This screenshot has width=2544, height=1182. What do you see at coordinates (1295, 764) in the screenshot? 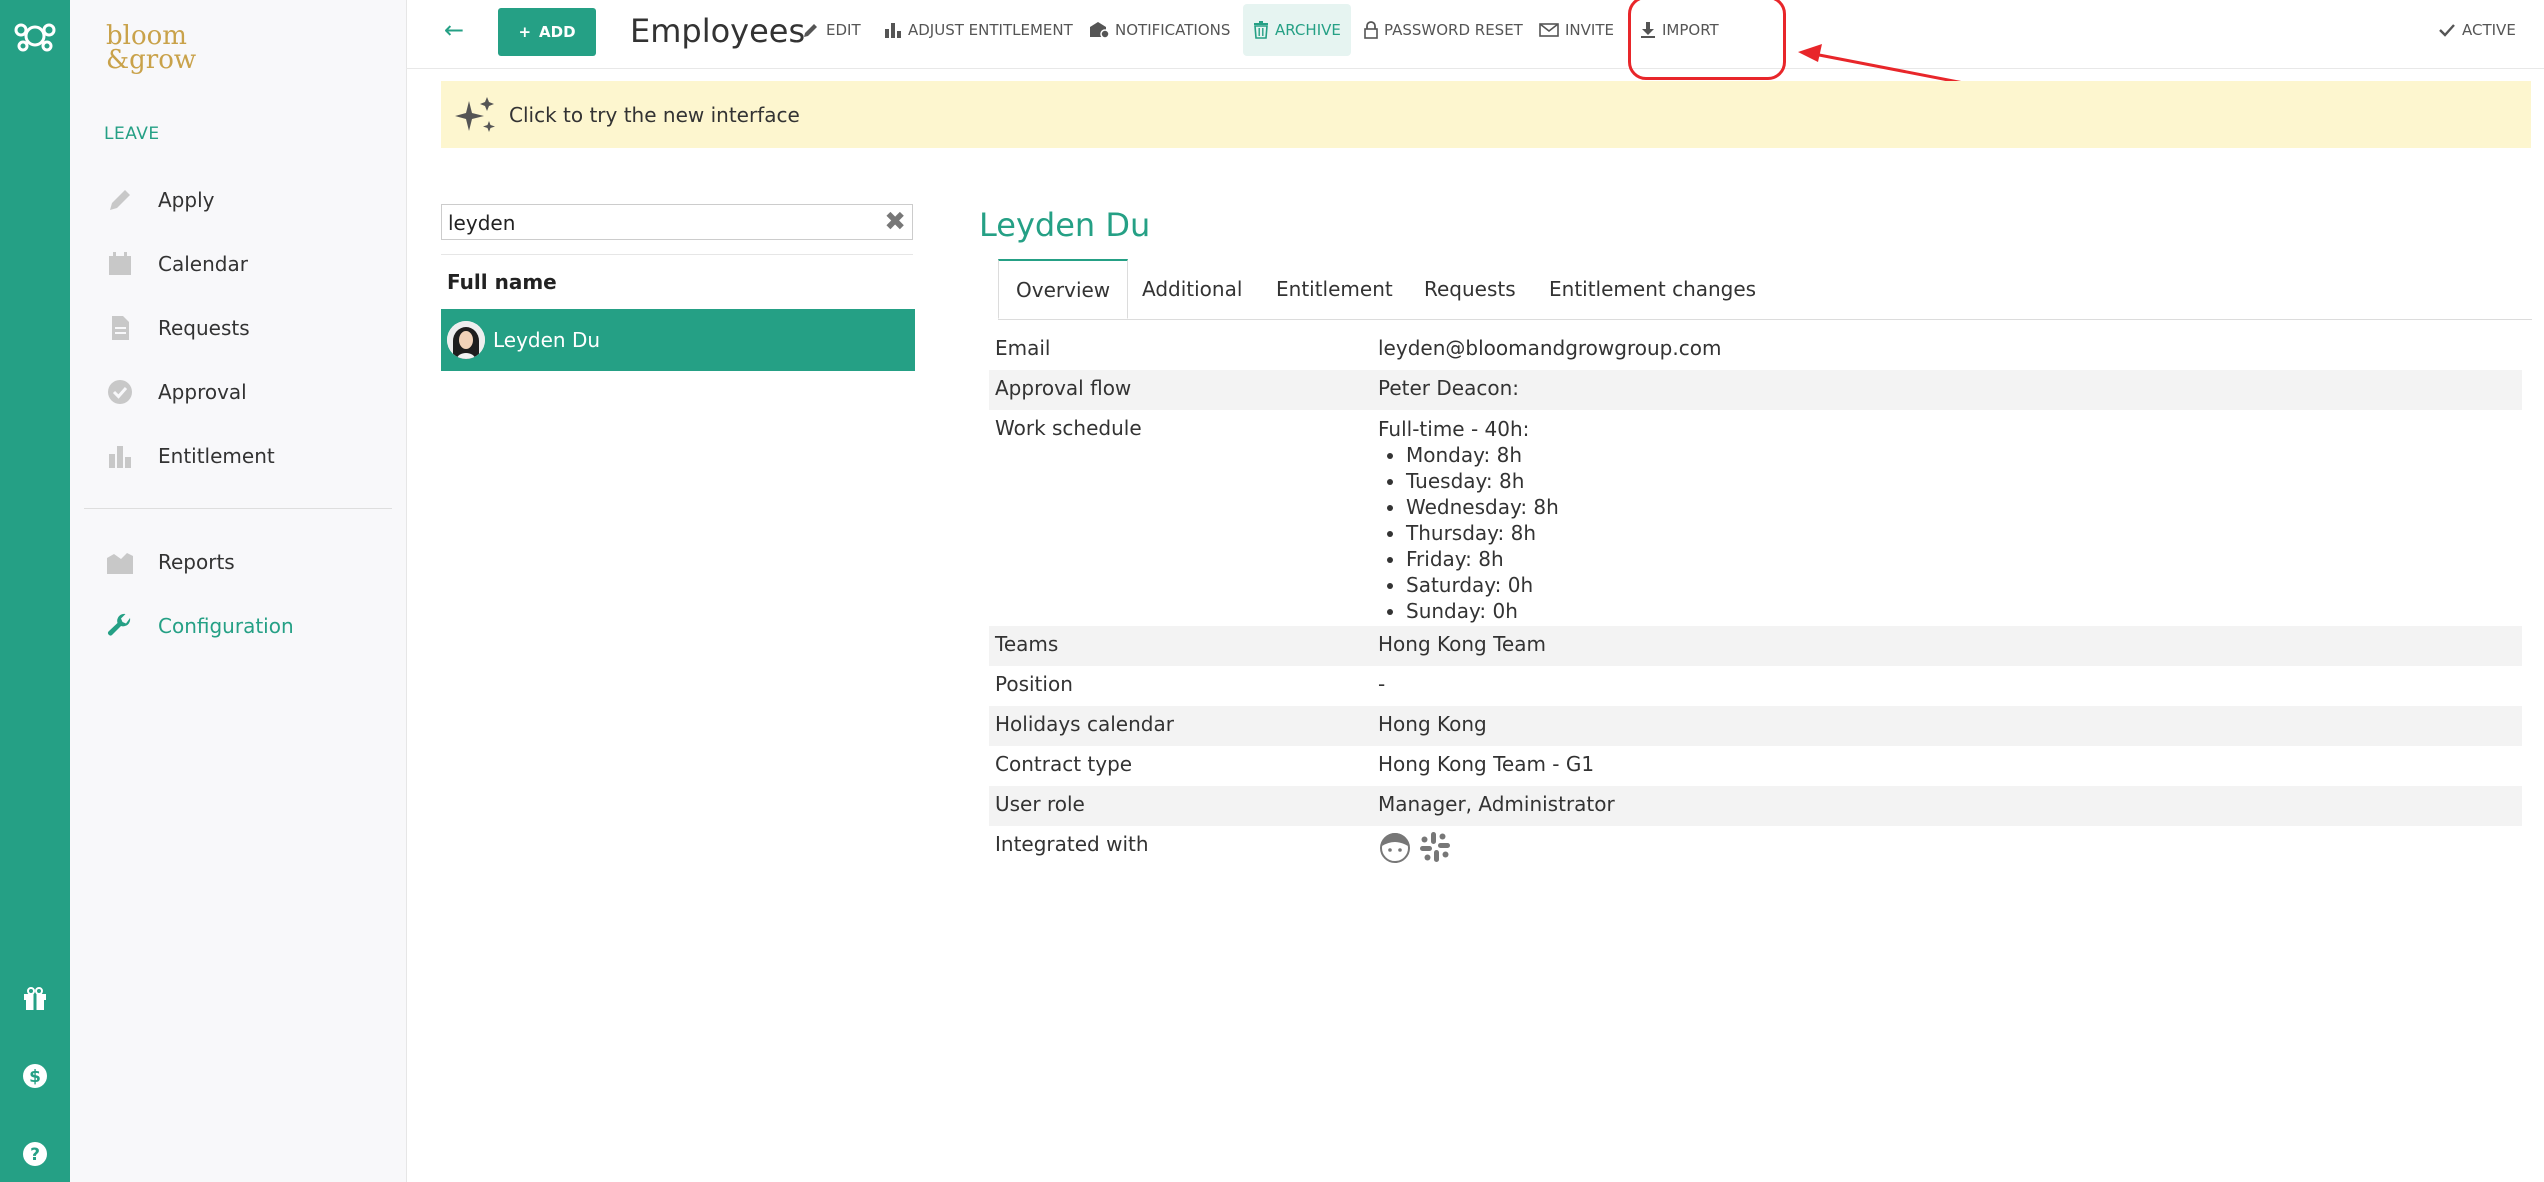
I see `info-row-contract-type: Contract type Hong Kong Team - G1` at bounding box center [1295, 764].